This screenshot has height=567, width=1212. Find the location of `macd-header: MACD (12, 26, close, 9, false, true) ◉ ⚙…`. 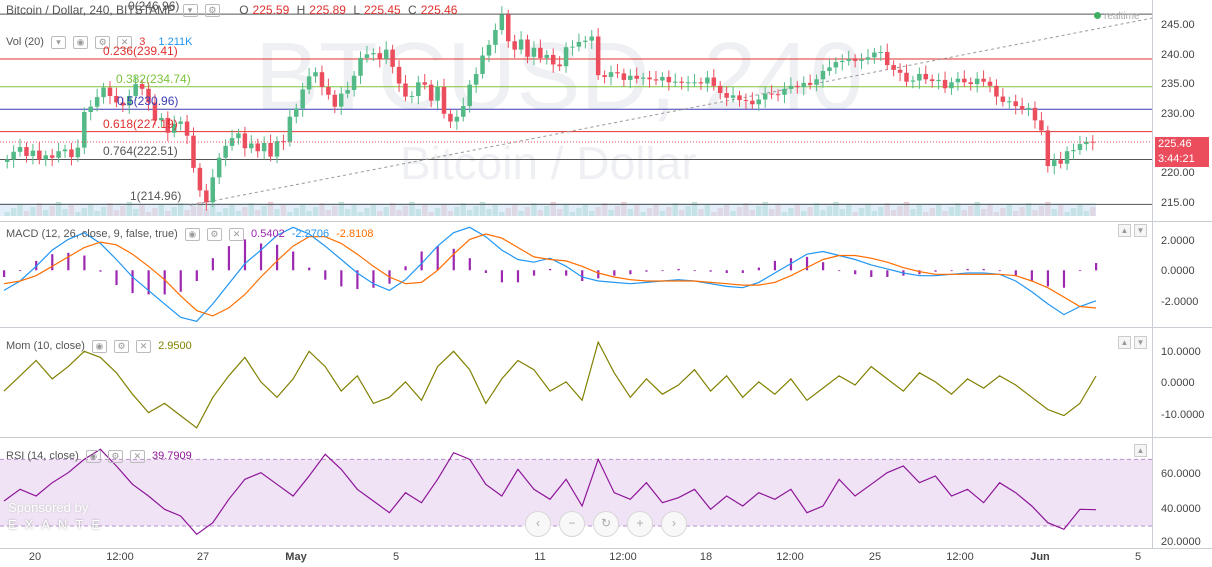

macd-header: MACD (12, 26, close, 9, false, true) ◉ ⚙… is located at coordinates (191, 234).